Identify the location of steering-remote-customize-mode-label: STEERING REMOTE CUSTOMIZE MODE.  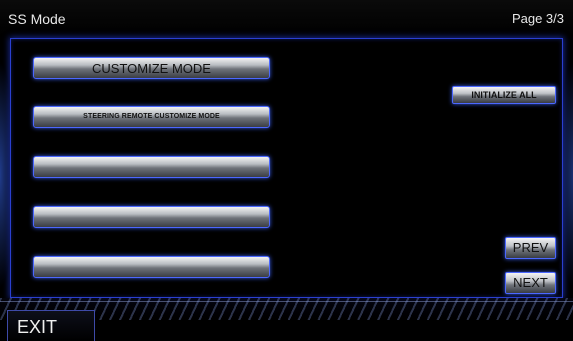
(151, 116).